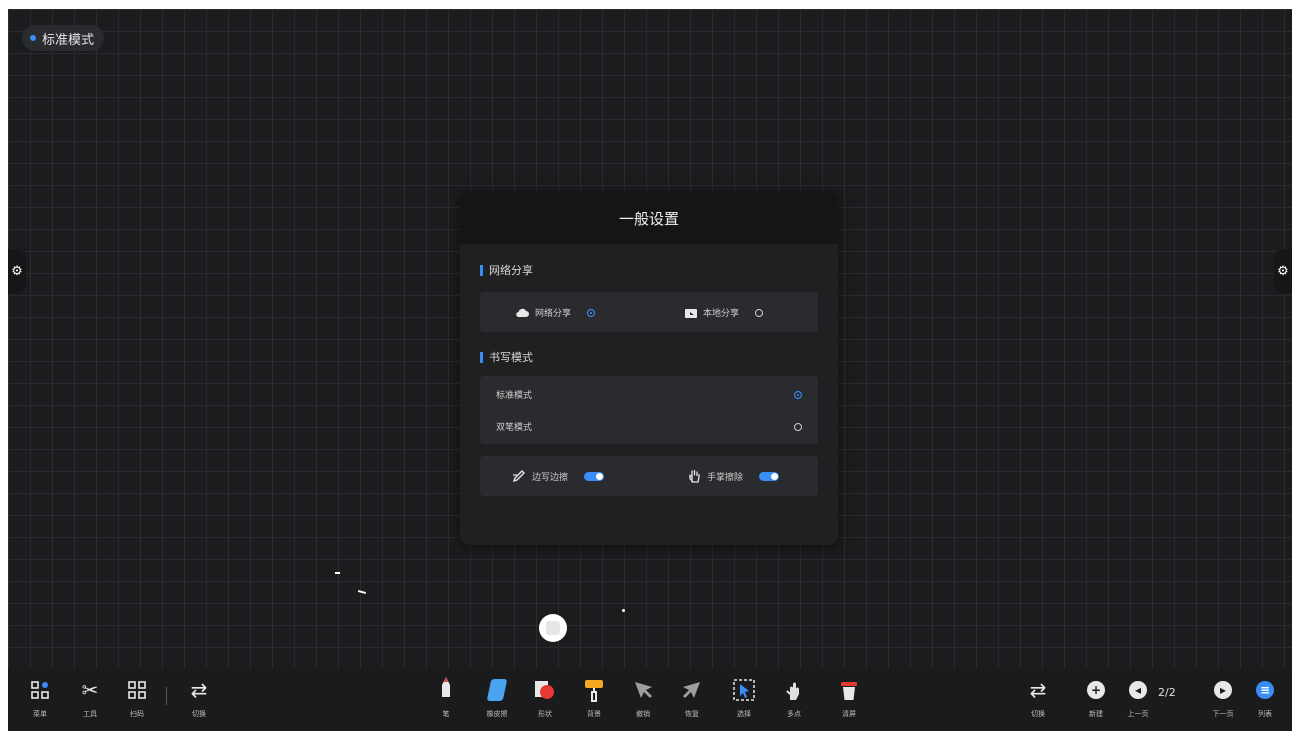  Describe the element at coordinates (692, 714) in the screenshot. I see `redo-label: 恢复` at that location.